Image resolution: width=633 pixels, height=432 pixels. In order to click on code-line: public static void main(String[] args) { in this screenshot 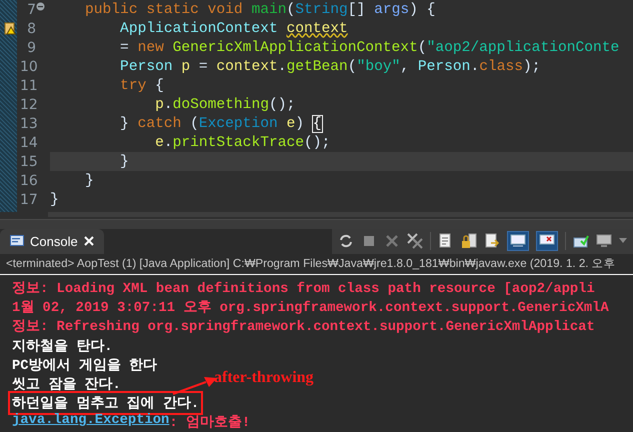, I will do `click(260, 9)`.